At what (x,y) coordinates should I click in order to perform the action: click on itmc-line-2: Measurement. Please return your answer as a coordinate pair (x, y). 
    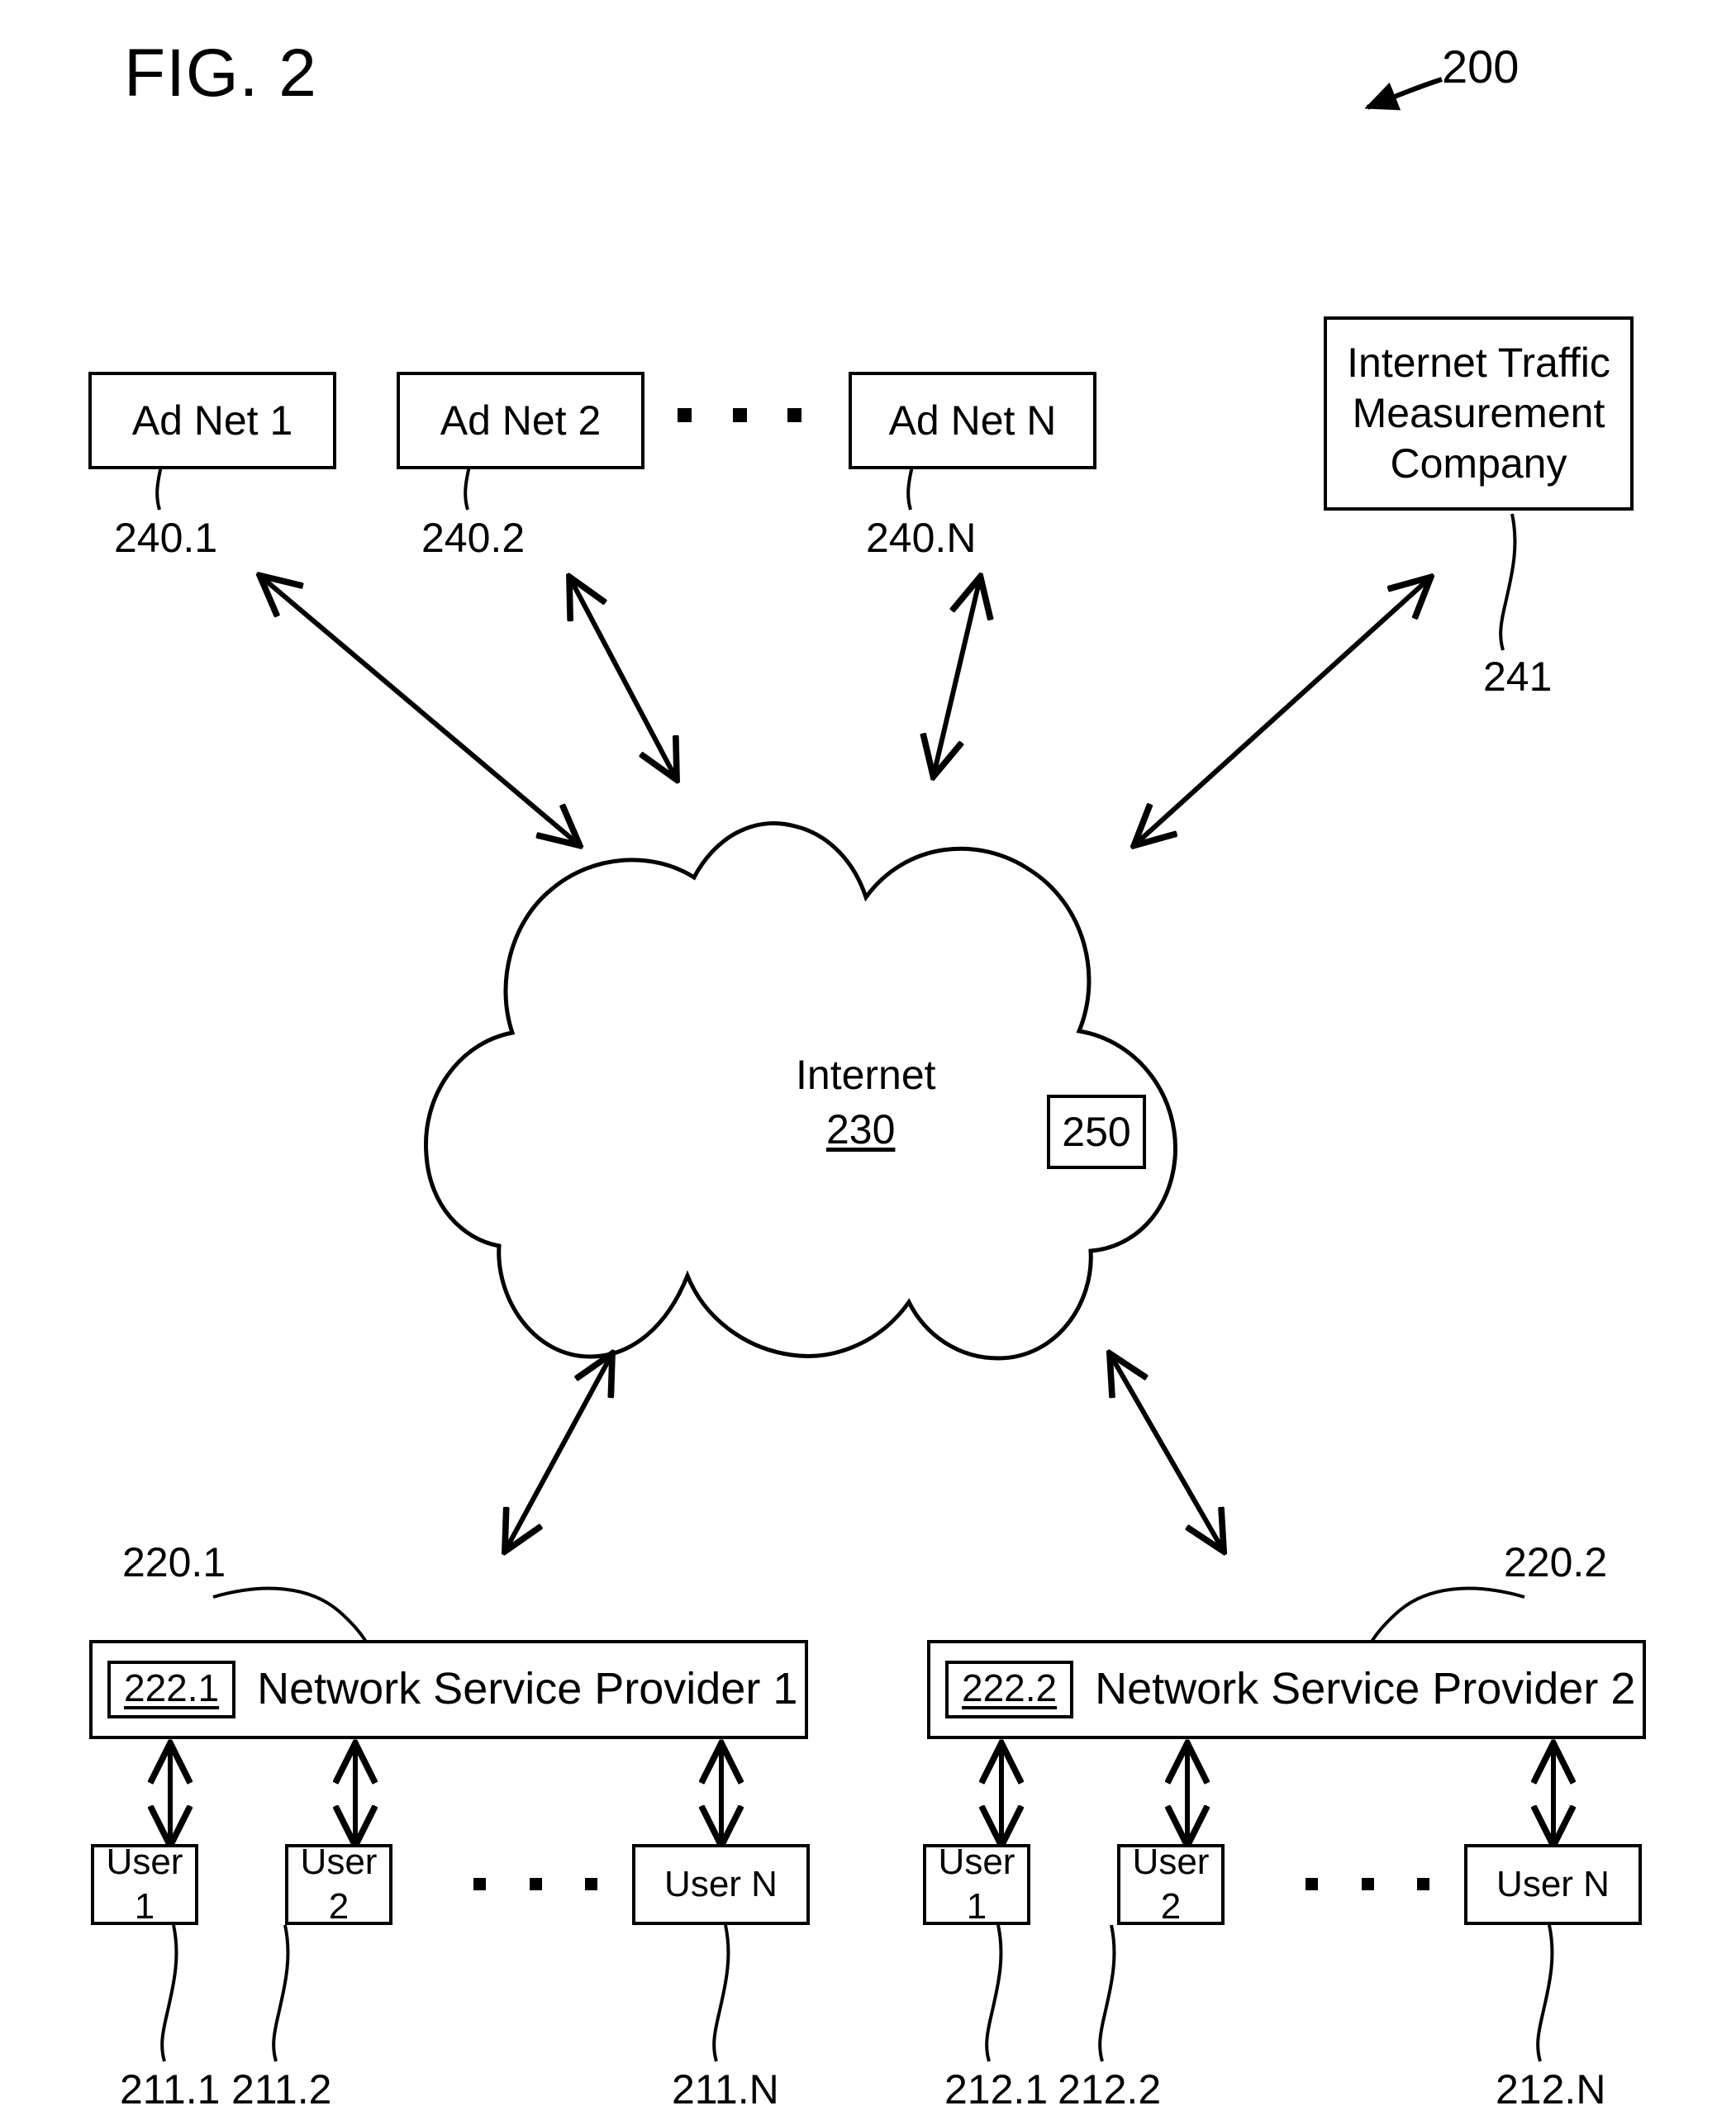
    Looking at the image, I should click on (1479, 413).